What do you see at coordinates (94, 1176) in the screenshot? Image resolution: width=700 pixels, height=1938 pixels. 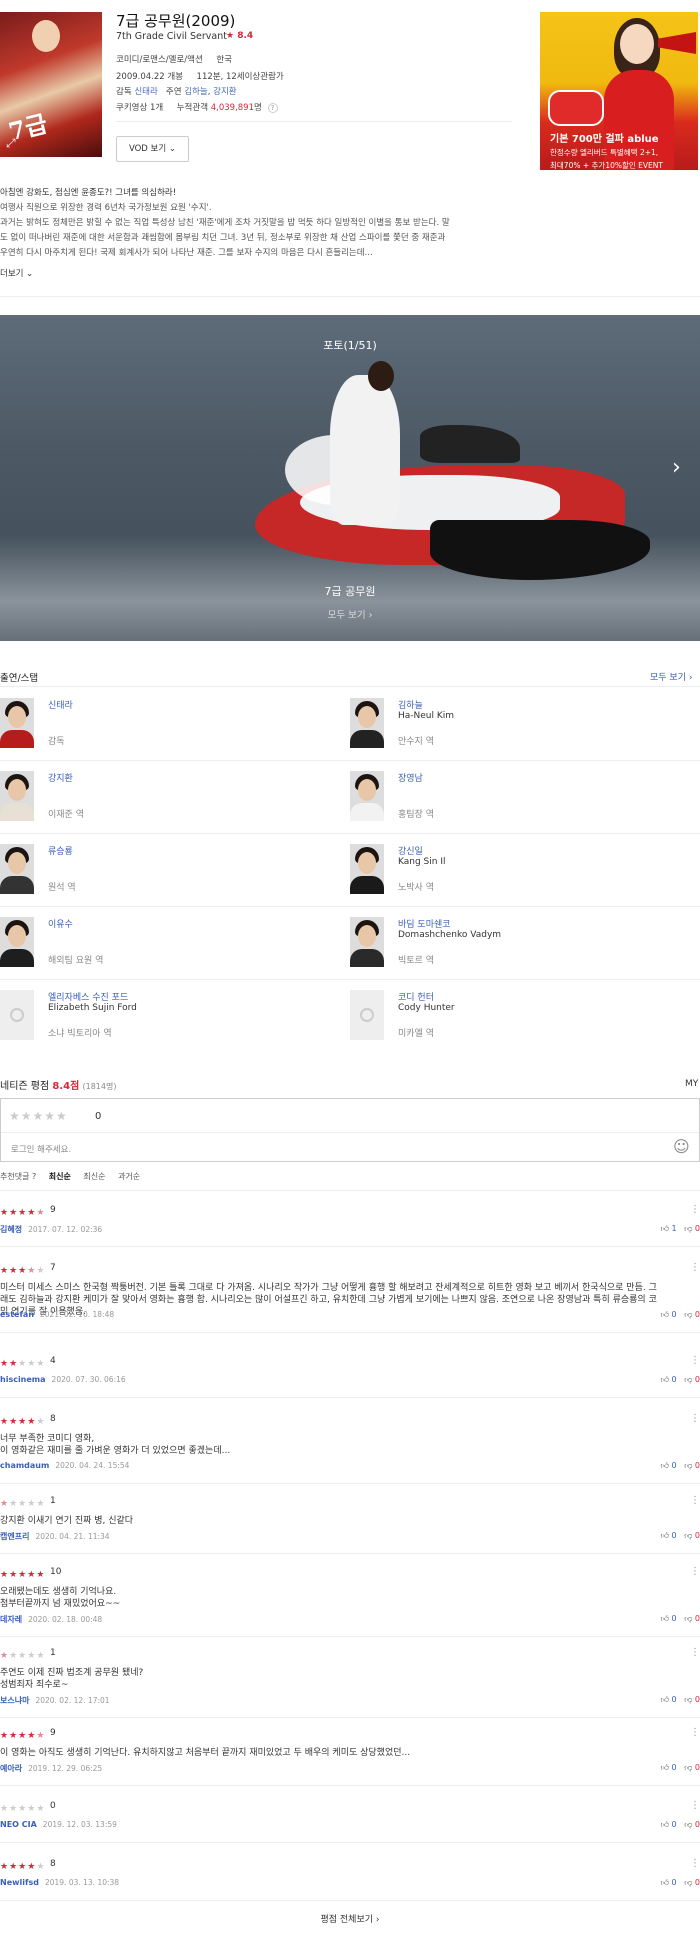 I see `sort-recent: 최신순` at bounding box center [94, 1176].